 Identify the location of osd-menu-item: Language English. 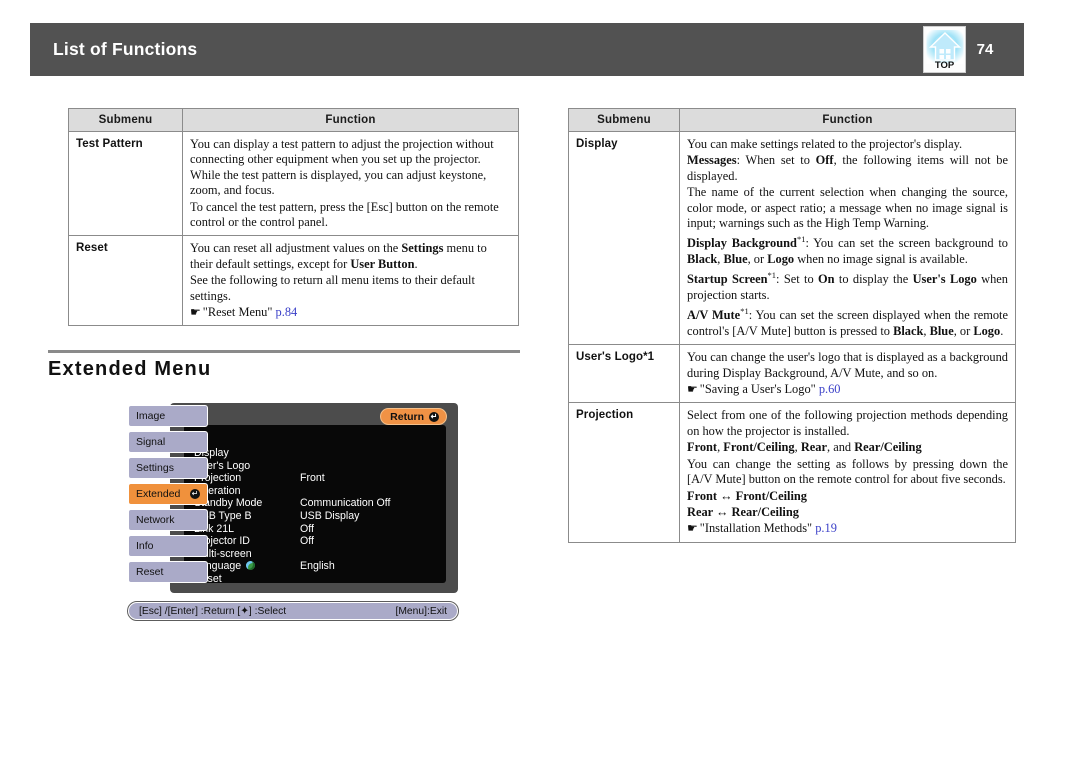
(317, 566).